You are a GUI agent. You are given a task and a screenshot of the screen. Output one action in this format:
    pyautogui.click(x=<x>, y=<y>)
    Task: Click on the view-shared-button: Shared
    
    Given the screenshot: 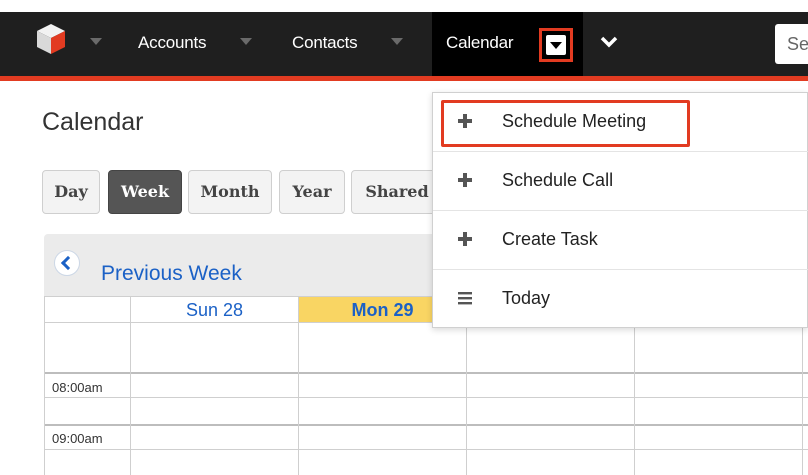 What is the action you would take?
    pyautogui.click(x=397, y=192)
    